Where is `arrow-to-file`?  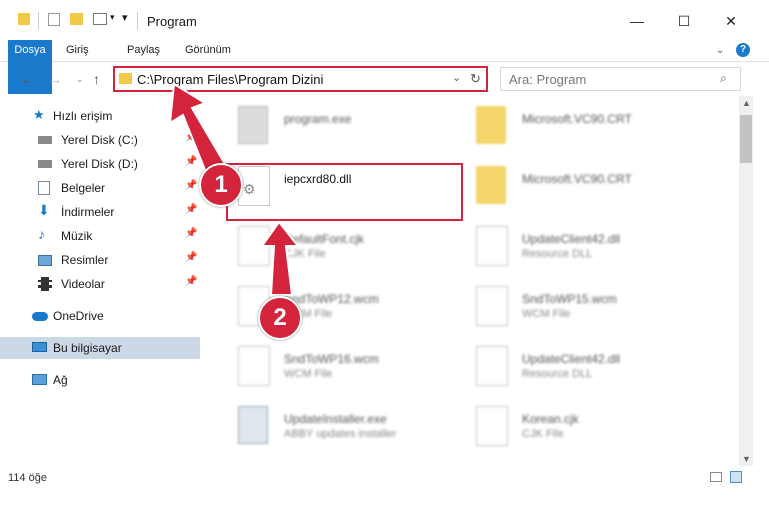 arrow-to-file is located at coordinates (280, 258).